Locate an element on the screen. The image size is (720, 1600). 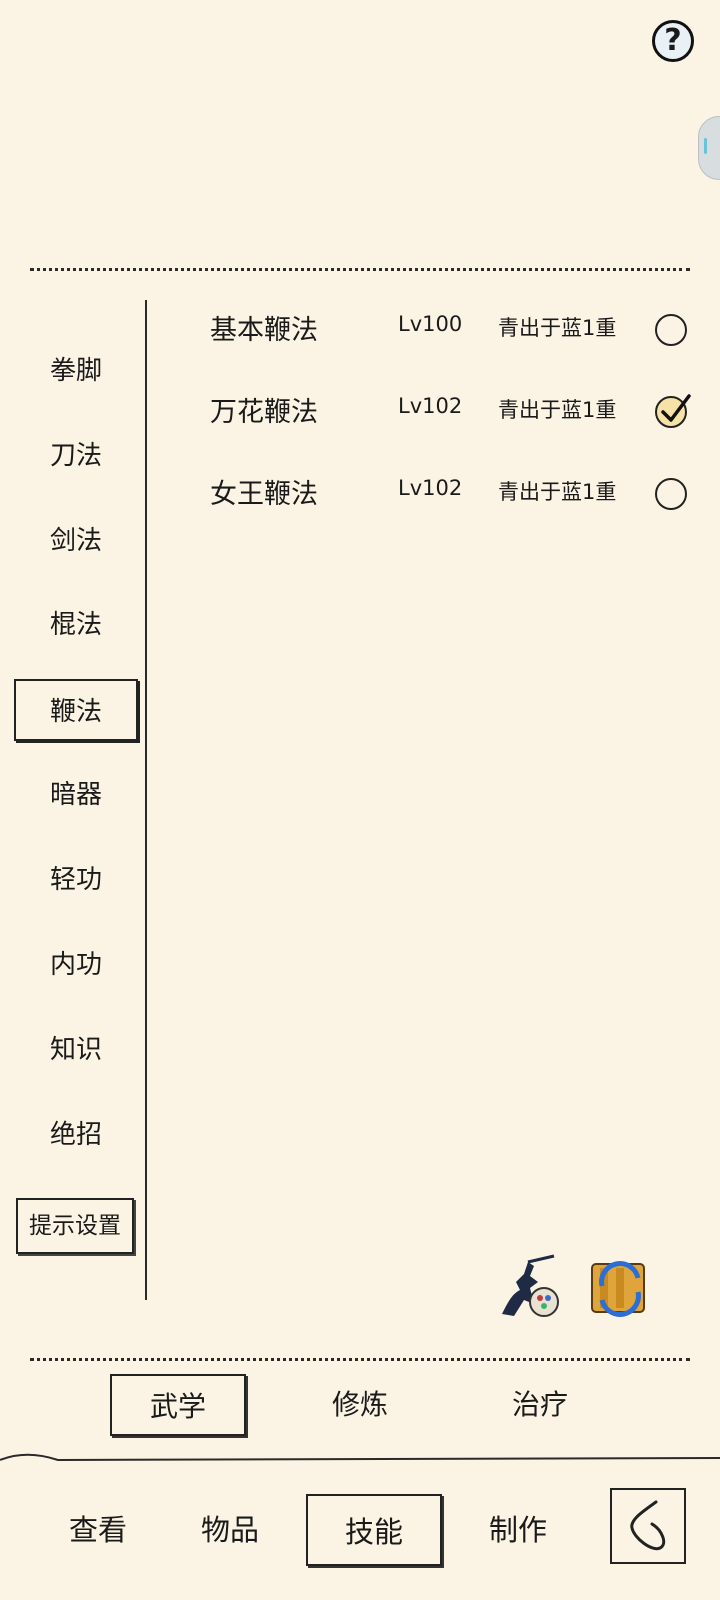
sidebar-divider is located at coordinates (146, 800).